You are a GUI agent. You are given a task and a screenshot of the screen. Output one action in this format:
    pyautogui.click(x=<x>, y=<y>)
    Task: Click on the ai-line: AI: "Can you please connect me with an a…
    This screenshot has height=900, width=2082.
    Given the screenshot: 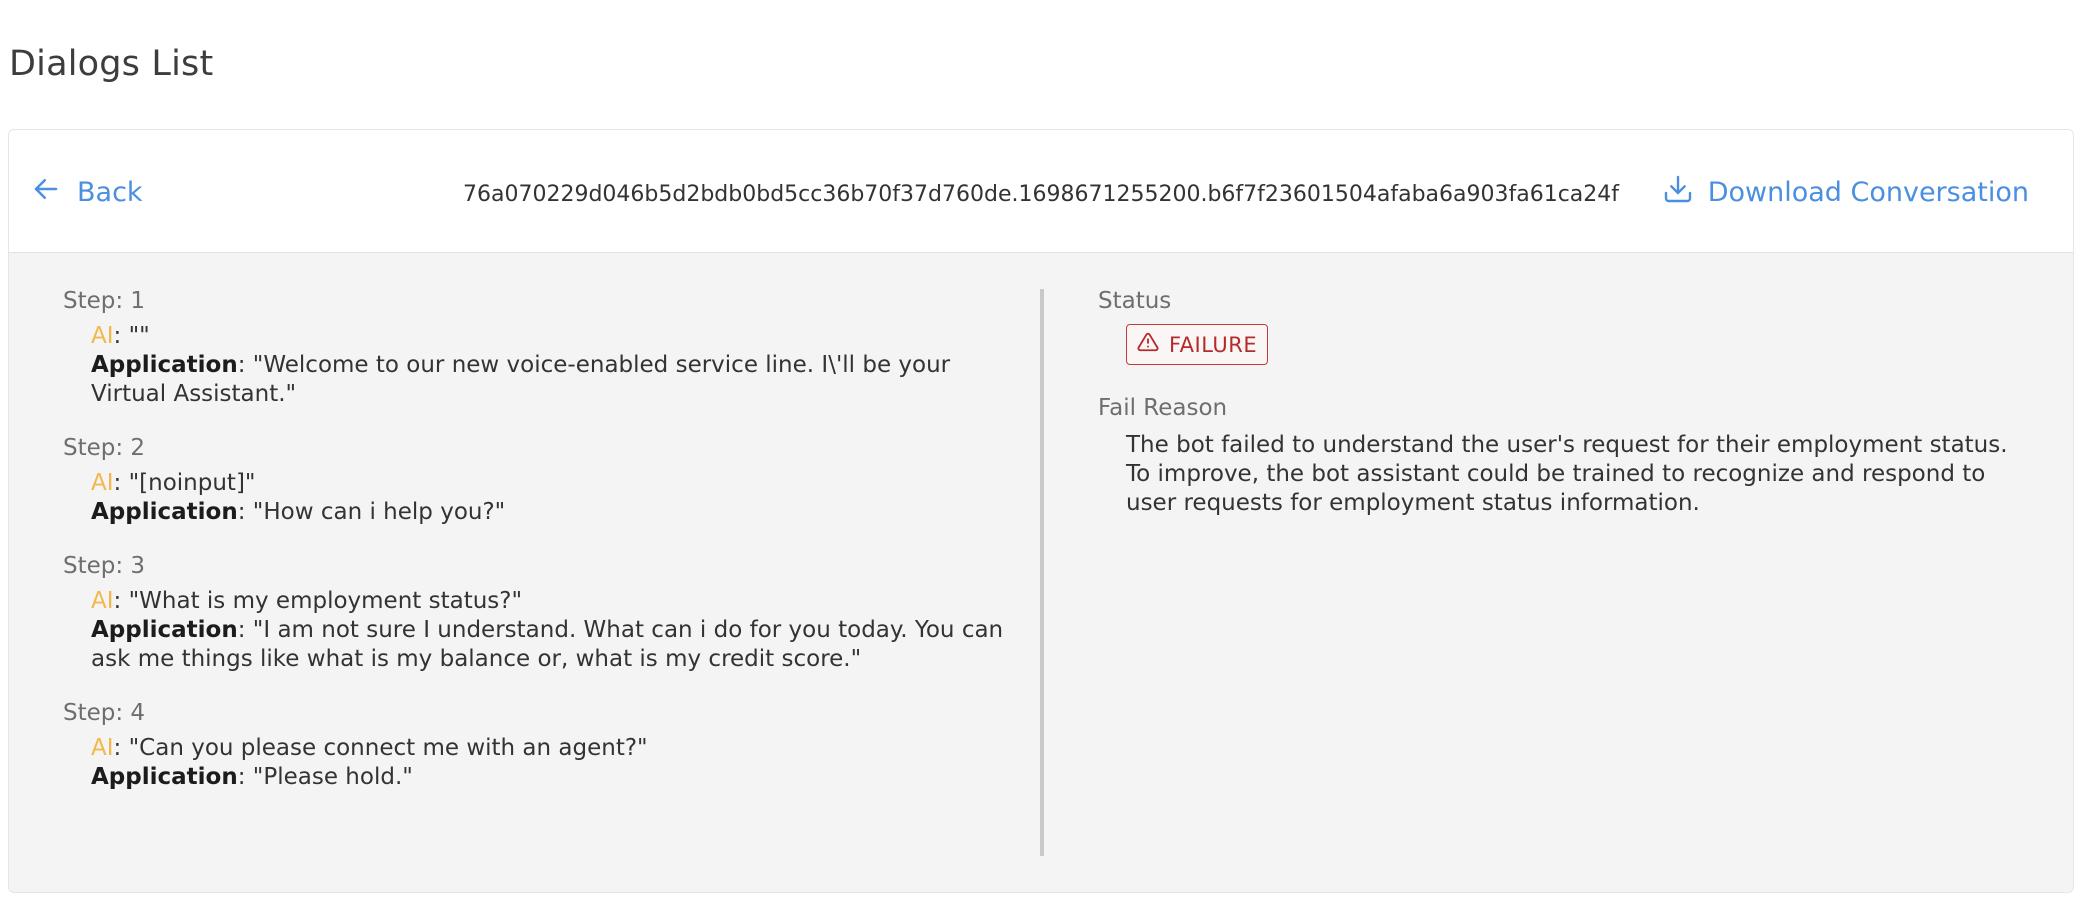 What is the action you would take?
    pyautogui.click(x=538, y=748)
    